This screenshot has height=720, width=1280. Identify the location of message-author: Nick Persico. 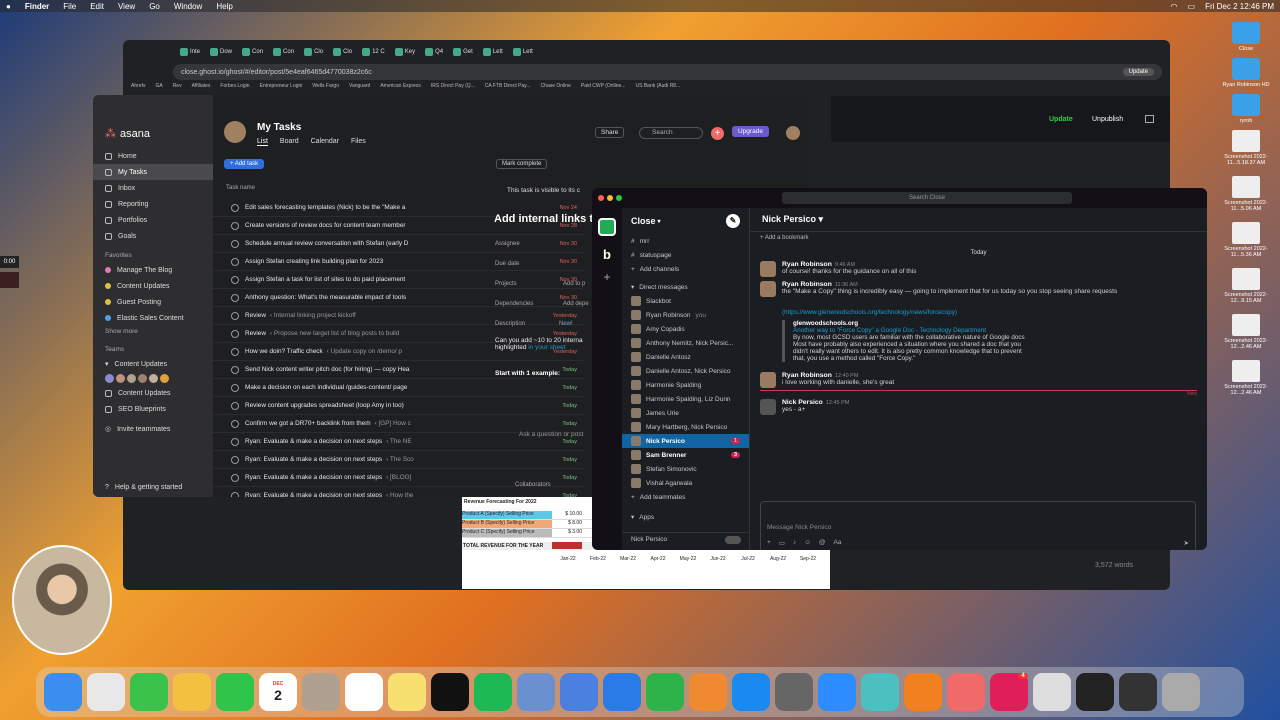
(802, 402).